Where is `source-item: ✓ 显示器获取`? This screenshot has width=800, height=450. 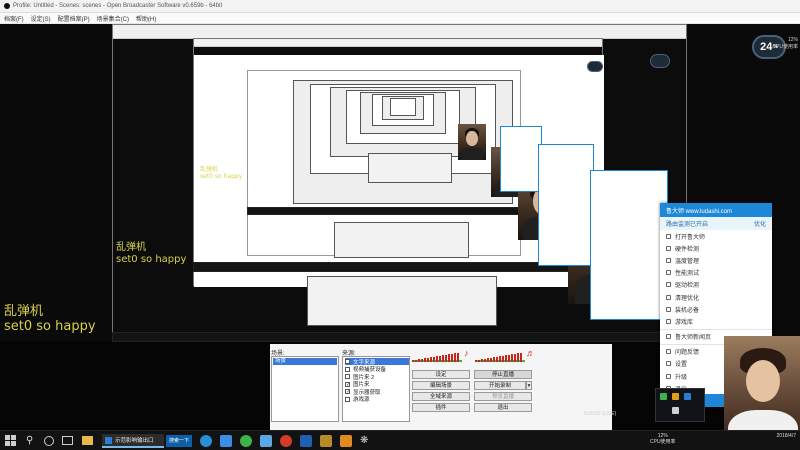 source-item: ✓ 显示器获取 is located at coordinates (377, 392).